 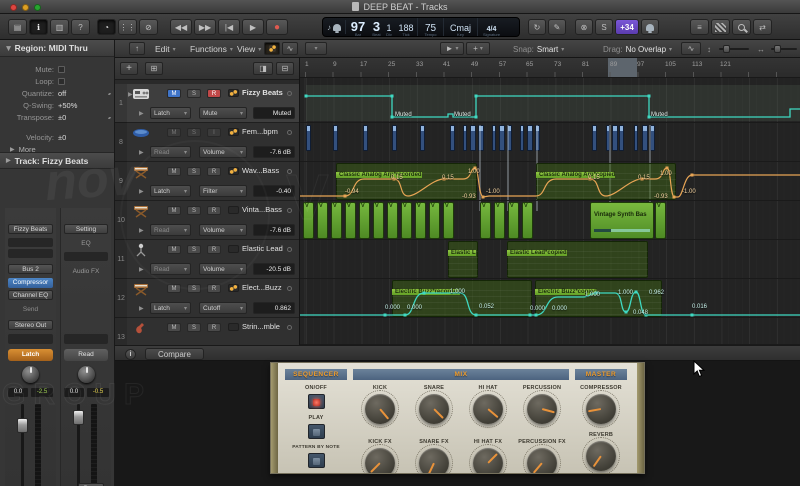 What do you see at coordinates (37, 7) in the screenshot?
I see `zoom-window-button` at bounding box center [37, 7].